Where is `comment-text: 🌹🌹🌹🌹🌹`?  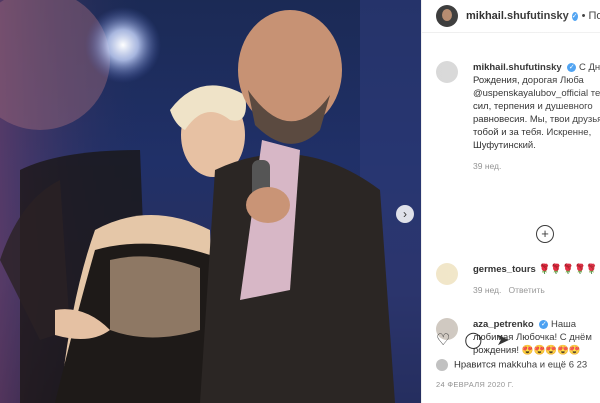 comment-text: 🌹🌹🌹🌹🌹 is located at coordinates (568, 269).